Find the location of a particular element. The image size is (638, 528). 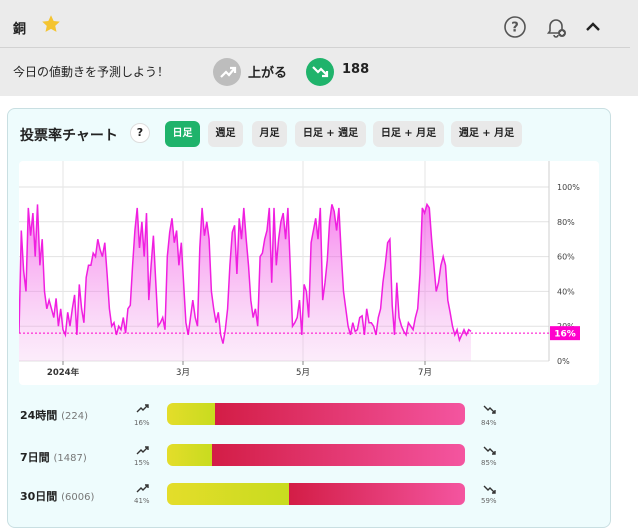

y-tick-label: 0% is located at coordinates (563, 361).